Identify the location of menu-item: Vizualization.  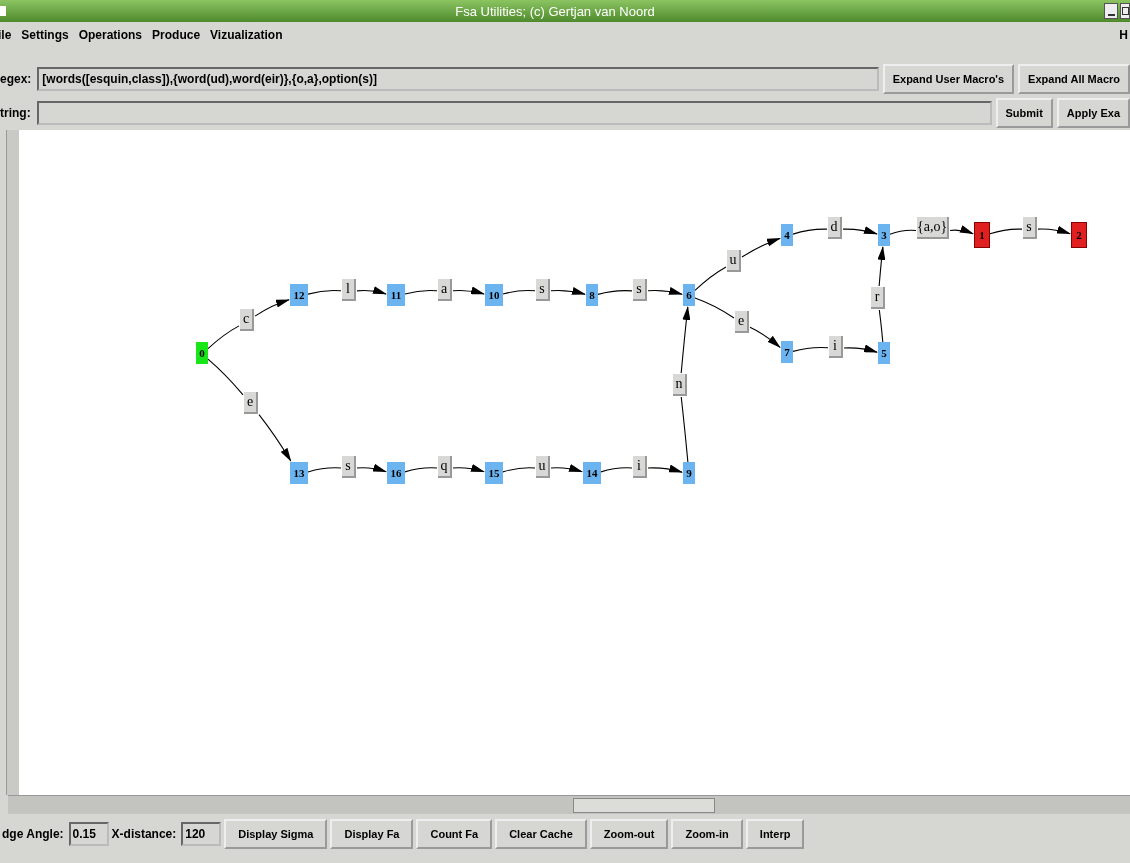
(246, 35).